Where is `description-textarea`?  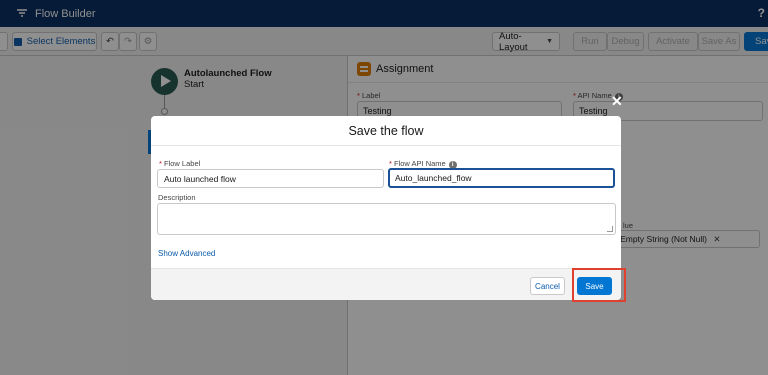
description-textarea is located at coordinates (386, 219).